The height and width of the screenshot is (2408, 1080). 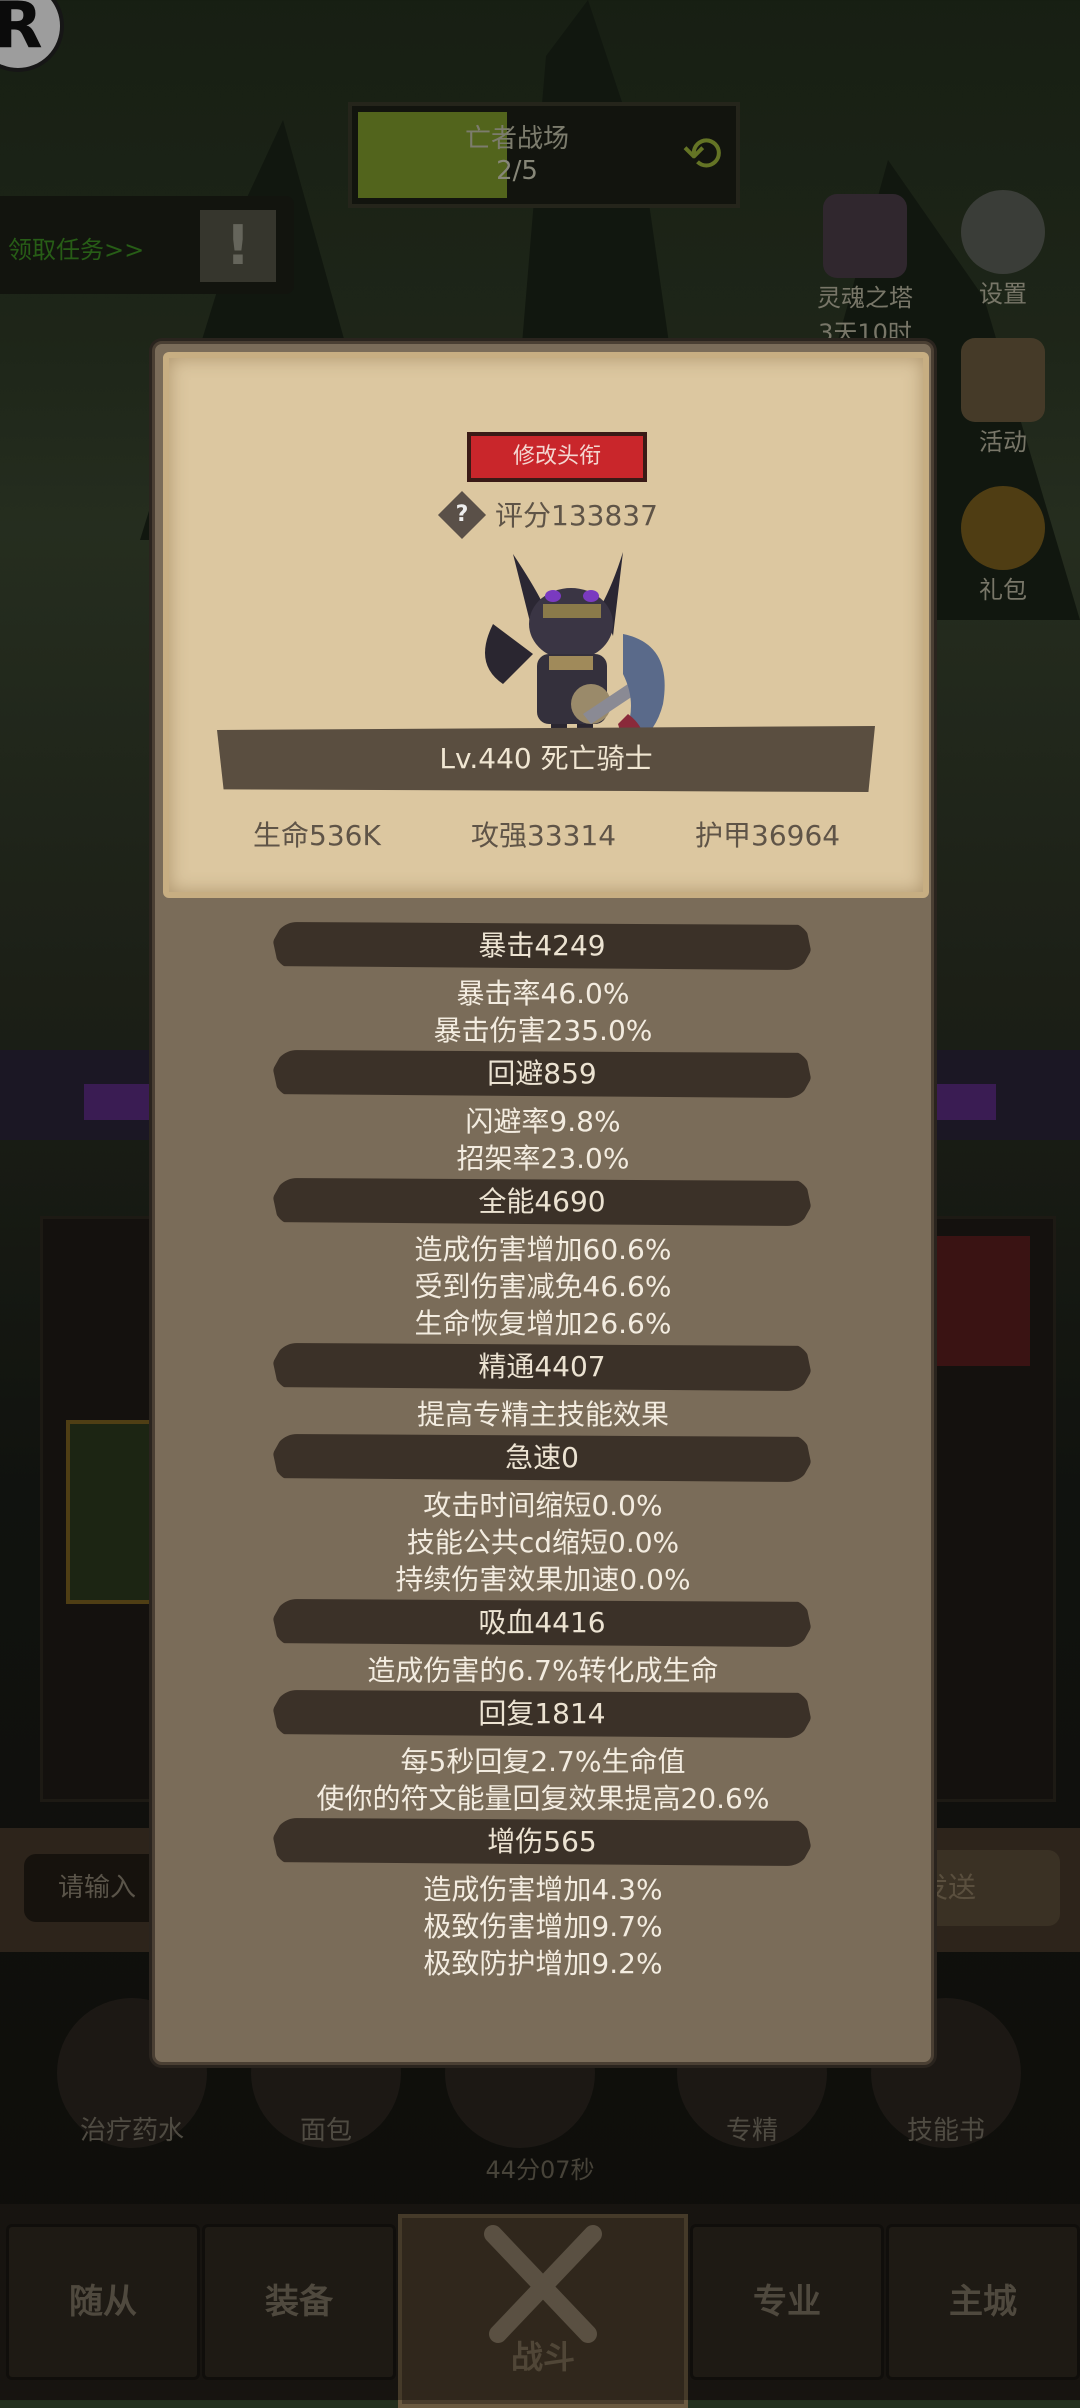 I want to click on section-line: 技能公共cd缩短0.0%, so click(x=543, y=1542).